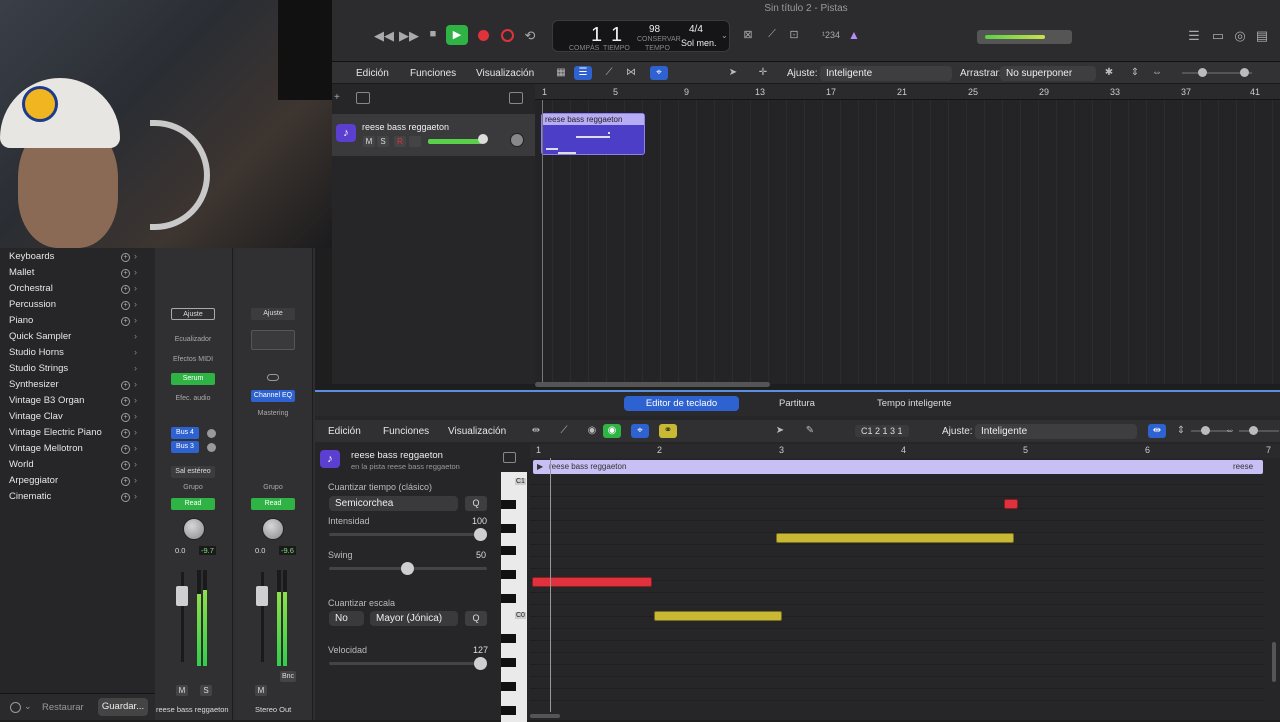  Describe the element at coordinates (193, 488) in the screenshot. I see `strip1-group-slot: Grupo` at that location.